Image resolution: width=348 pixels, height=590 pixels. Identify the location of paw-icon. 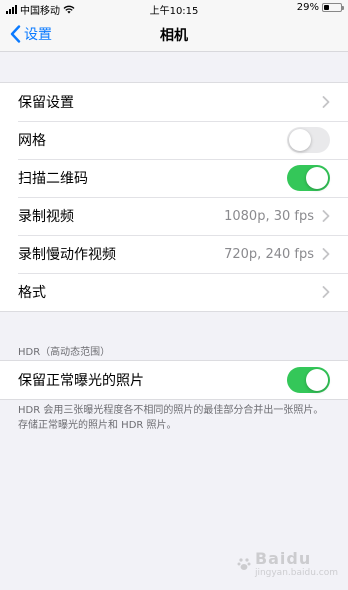
(244, 563).